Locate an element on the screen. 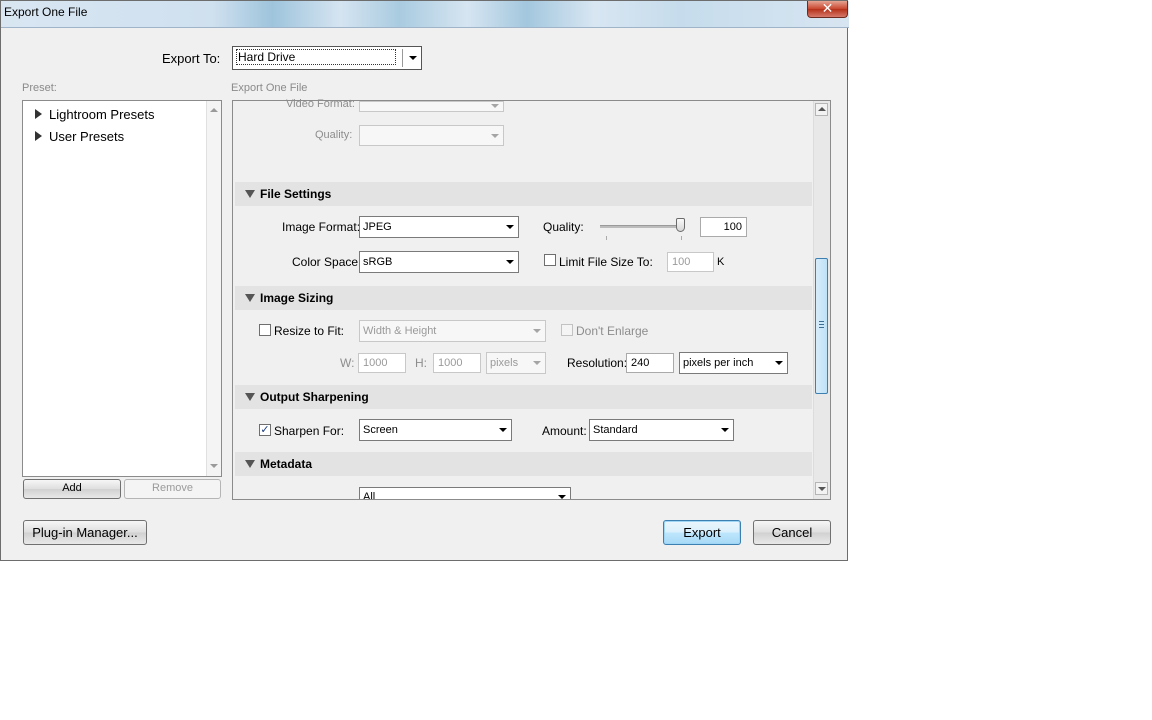 This screenshot has width=1152, height=720. height-label: H: is located at coordinates (421, 363).